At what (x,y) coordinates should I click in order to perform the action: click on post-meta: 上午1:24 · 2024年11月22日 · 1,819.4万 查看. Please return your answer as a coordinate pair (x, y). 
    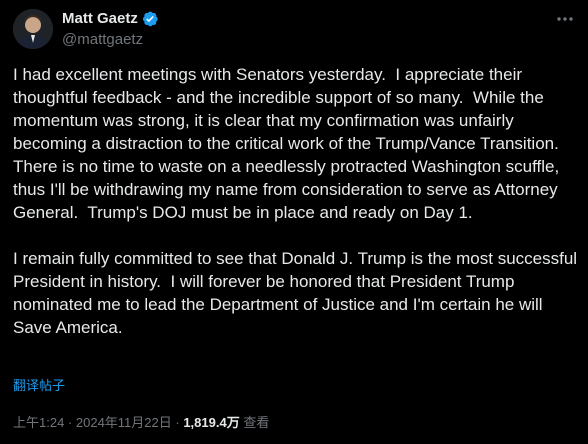
    Looking at the image, I should click on (141, 423).